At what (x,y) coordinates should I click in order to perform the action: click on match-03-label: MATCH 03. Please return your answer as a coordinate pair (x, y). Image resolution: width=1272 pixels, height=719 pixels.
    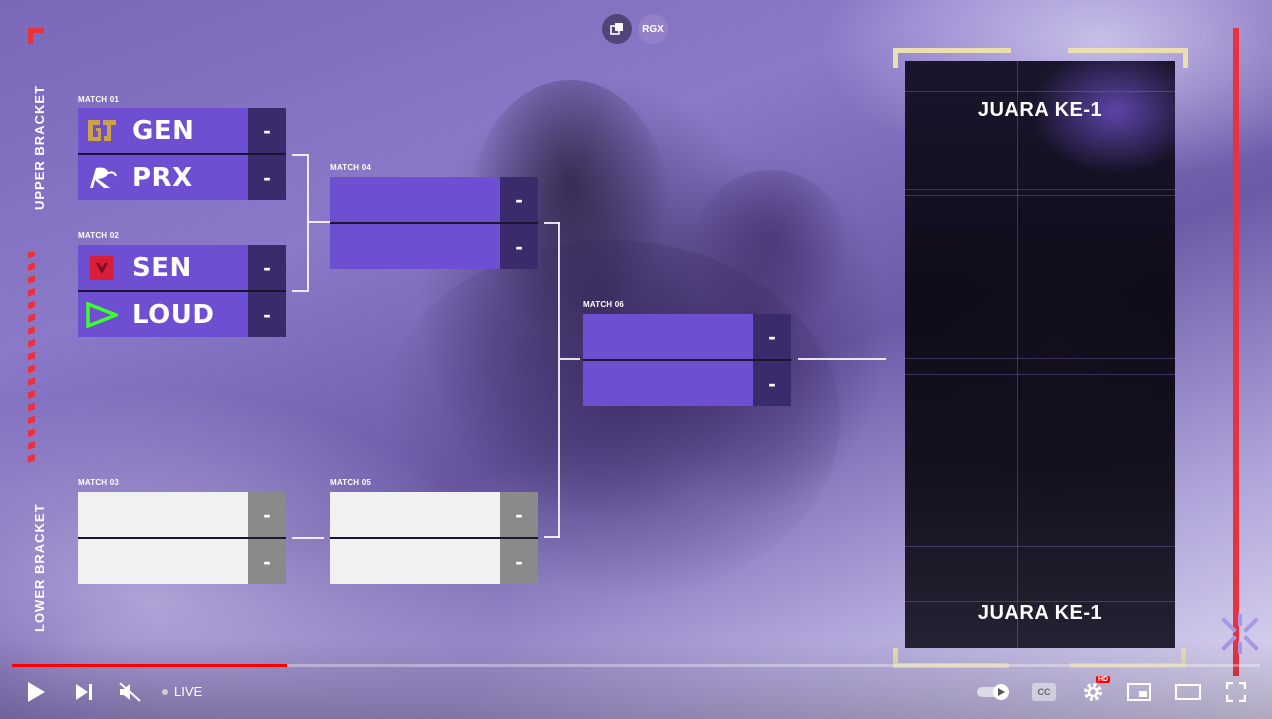
    Looking at the image, I should click on (99, 482).